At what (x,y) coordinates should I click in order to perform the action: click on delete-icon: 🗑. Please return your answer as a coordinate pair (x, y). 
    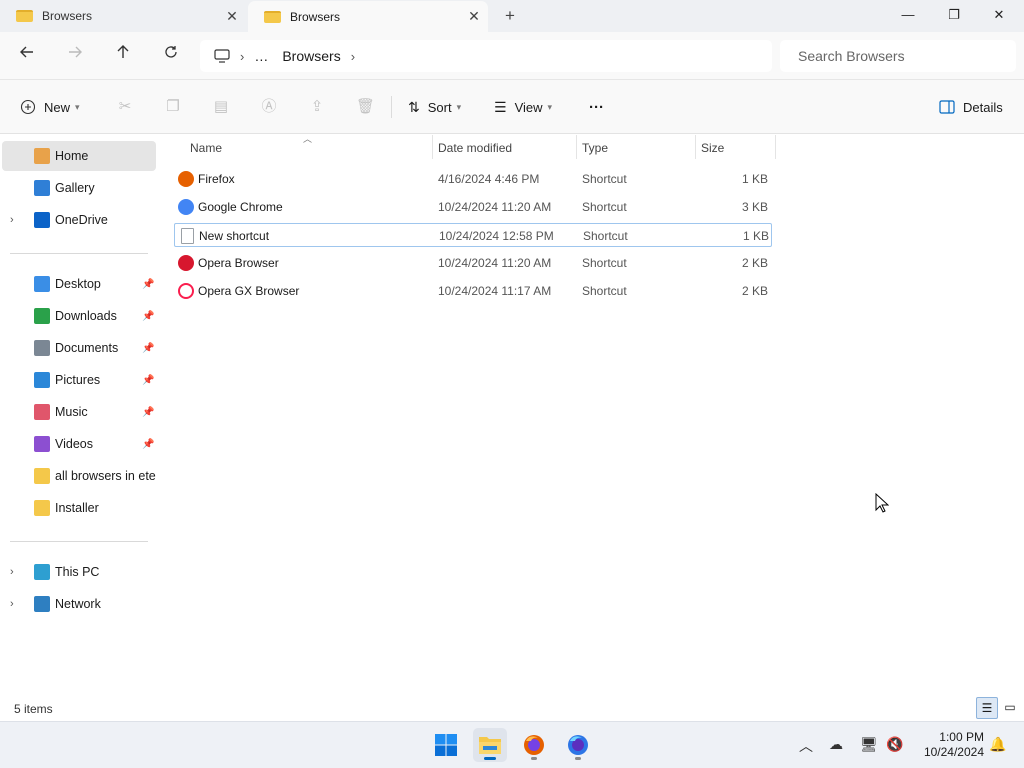
    Looking at the image, I should click on (365, 107).